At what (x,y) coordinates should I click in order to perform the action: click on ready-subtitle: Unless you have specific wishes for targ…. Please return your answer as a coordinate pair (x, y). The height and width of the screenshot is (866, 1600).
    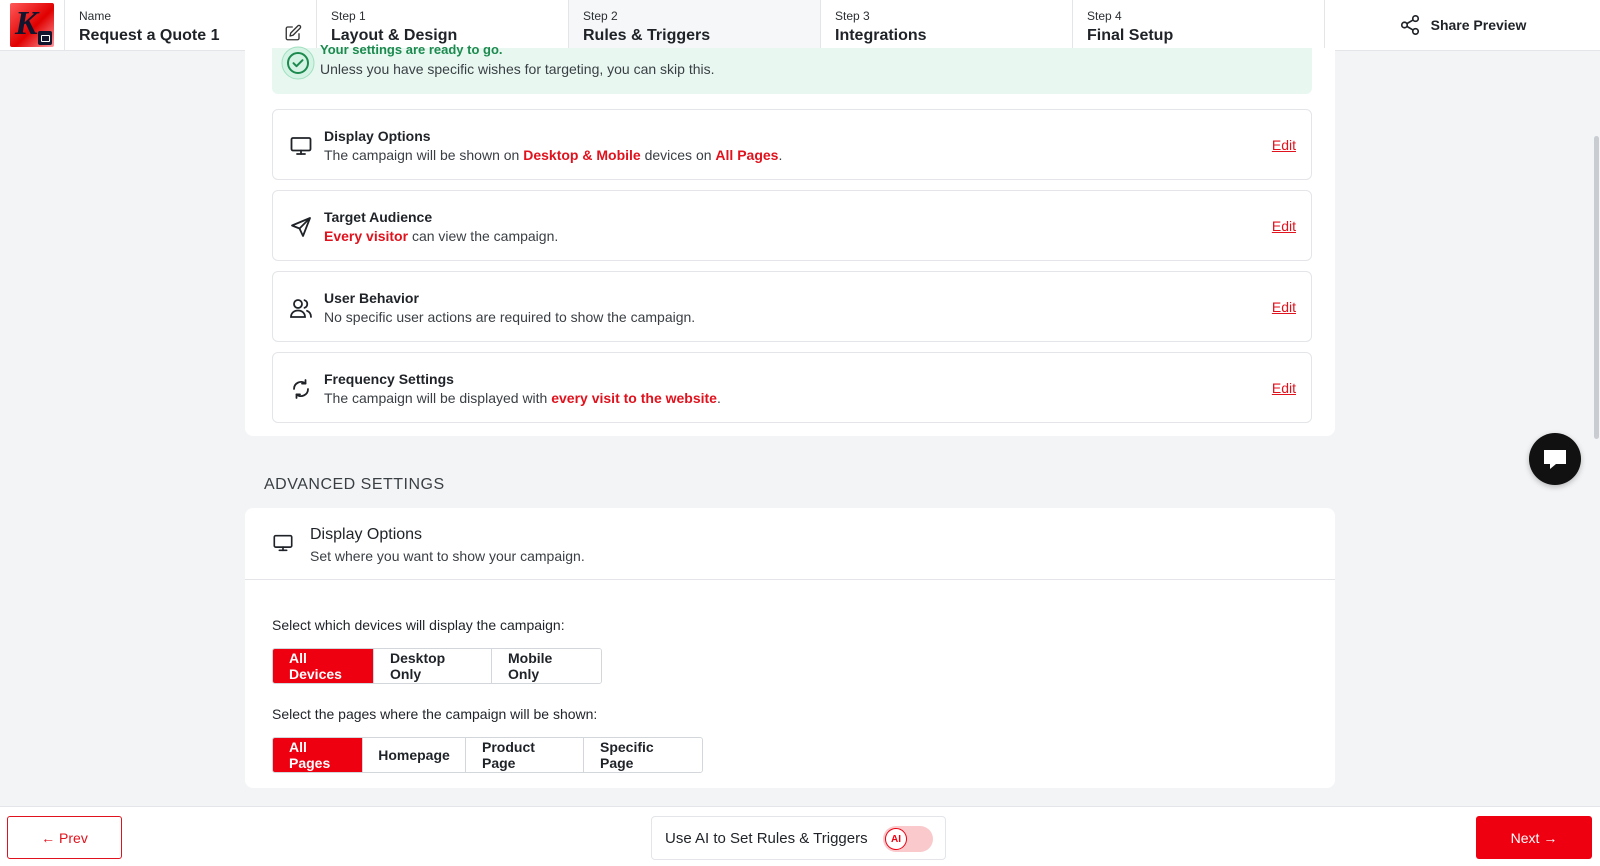
    Looking at the image, I should click on (517, 69).